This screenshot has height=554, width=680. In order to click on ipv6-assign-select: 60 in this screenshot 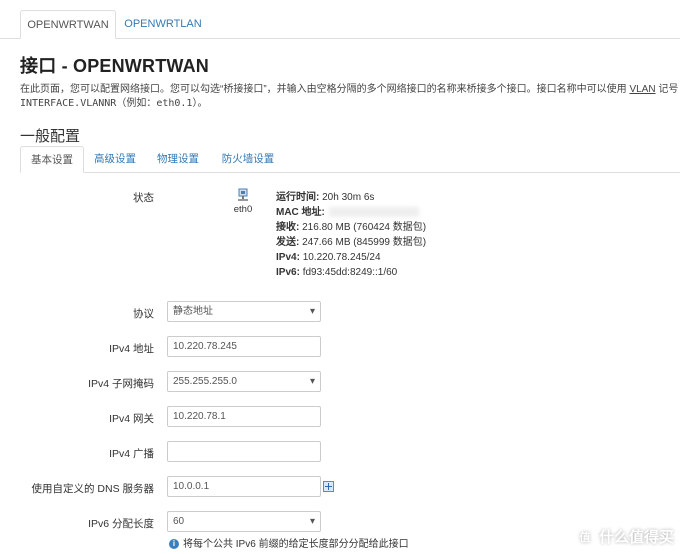, I will do `click(244, 521)`.